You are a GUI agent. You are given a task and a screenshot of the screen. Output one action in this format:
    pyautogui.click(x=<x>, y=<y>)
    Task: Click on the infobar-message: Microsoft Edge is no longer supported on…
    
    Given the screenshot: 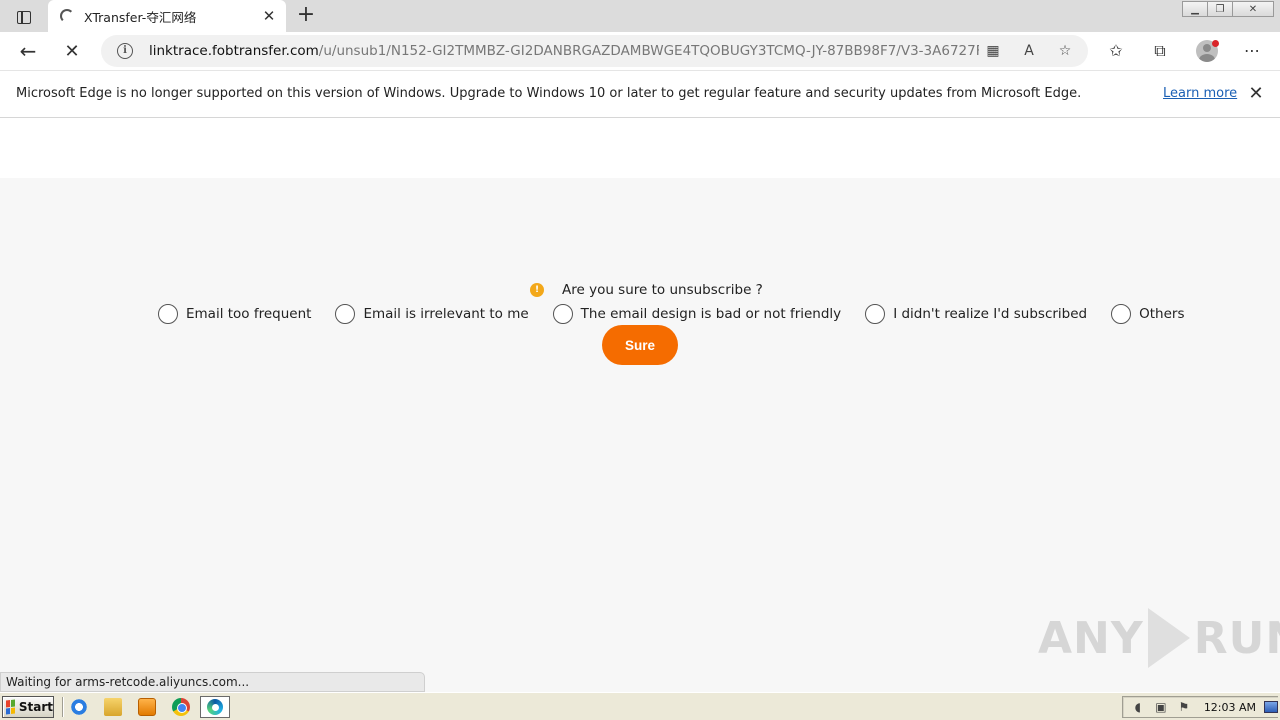 What is the action you would take?
    pyautogui.click(x=549, y=93)
    